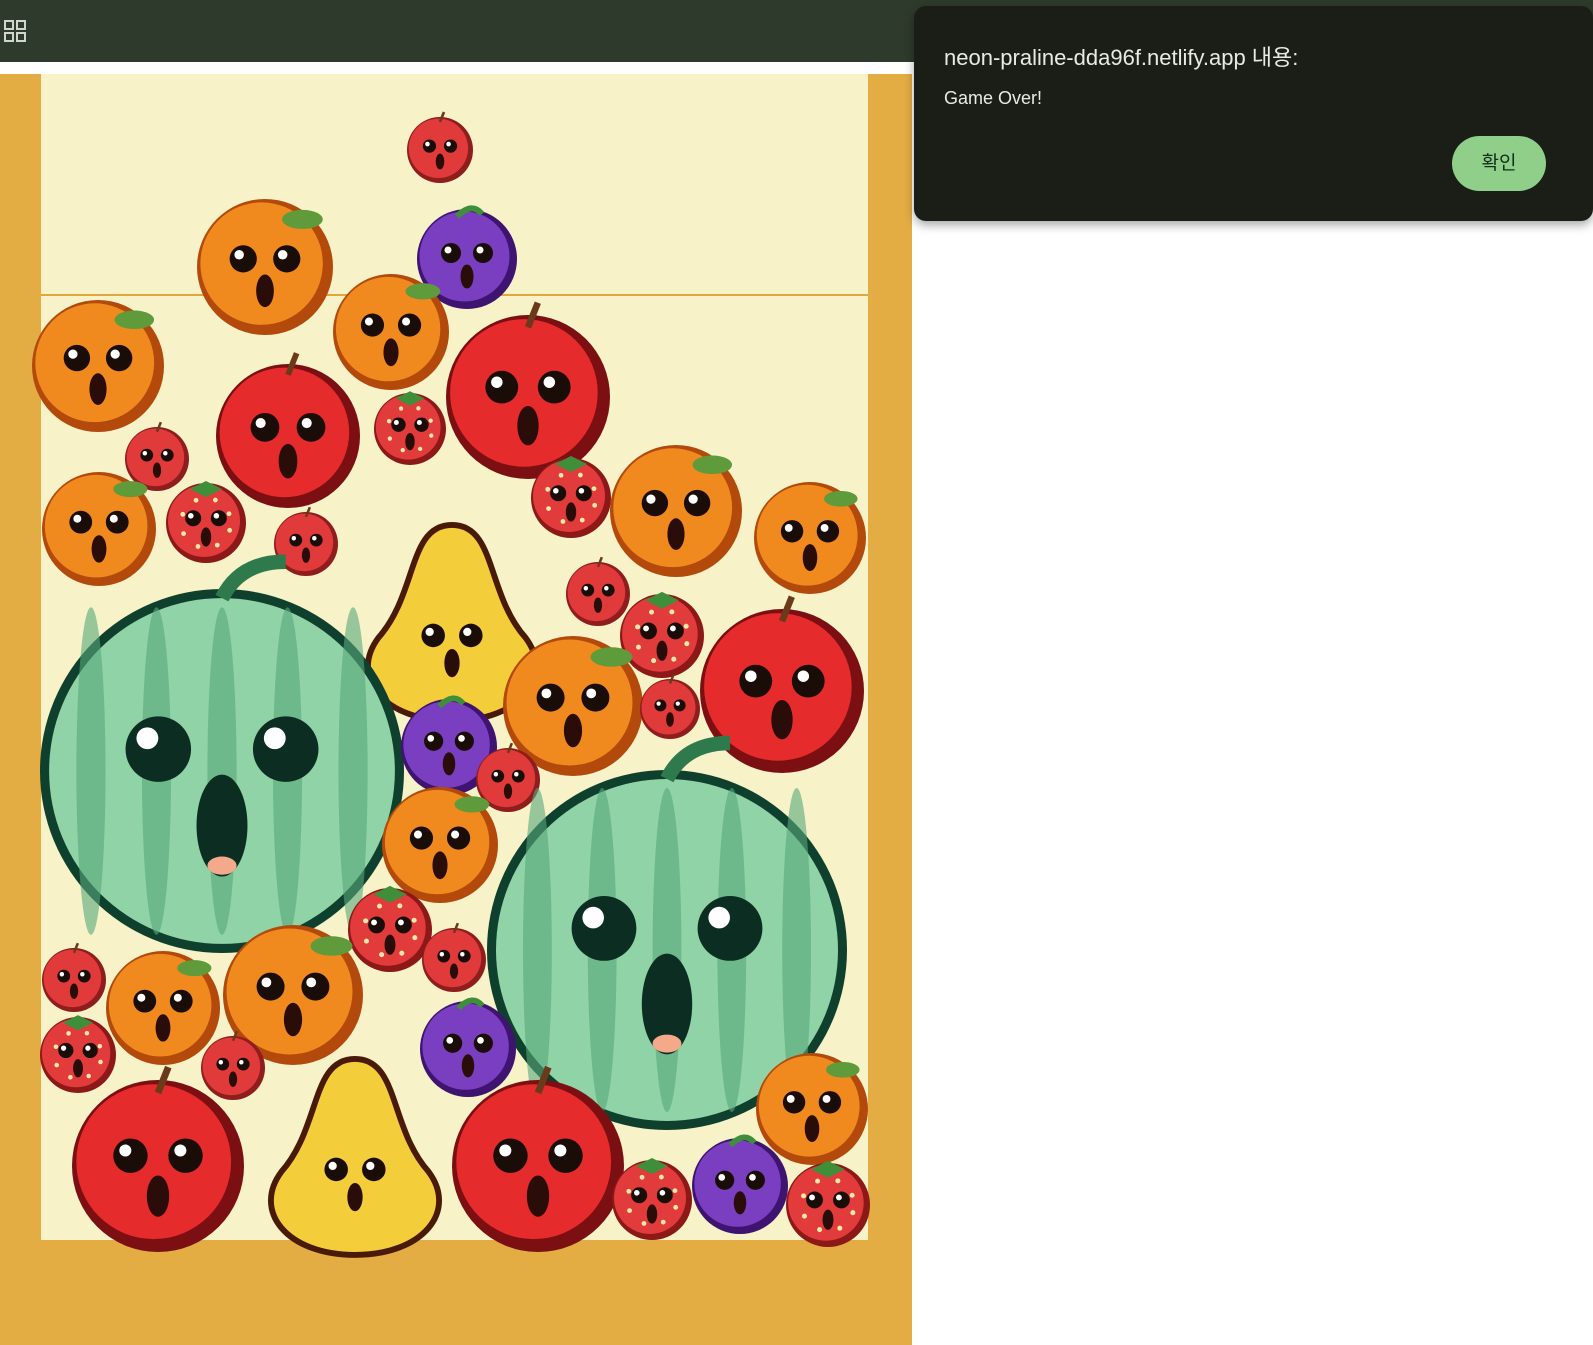 Image resolution: width=1593 pixels, height=1345 pixels. I want to click on apps-grid-icon, so click(15, 31).